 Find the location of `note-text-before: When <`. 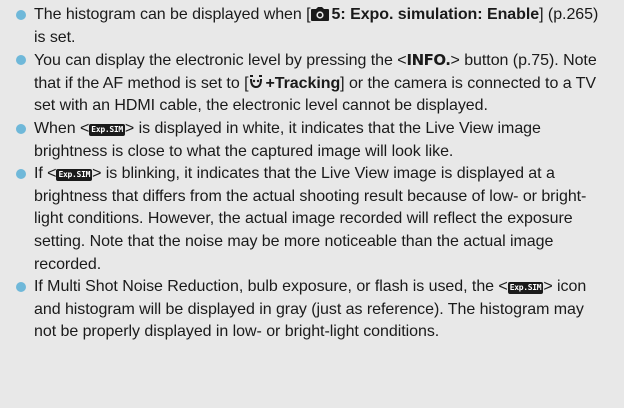

note-text-before: When < is located at coordinates (62, 128).